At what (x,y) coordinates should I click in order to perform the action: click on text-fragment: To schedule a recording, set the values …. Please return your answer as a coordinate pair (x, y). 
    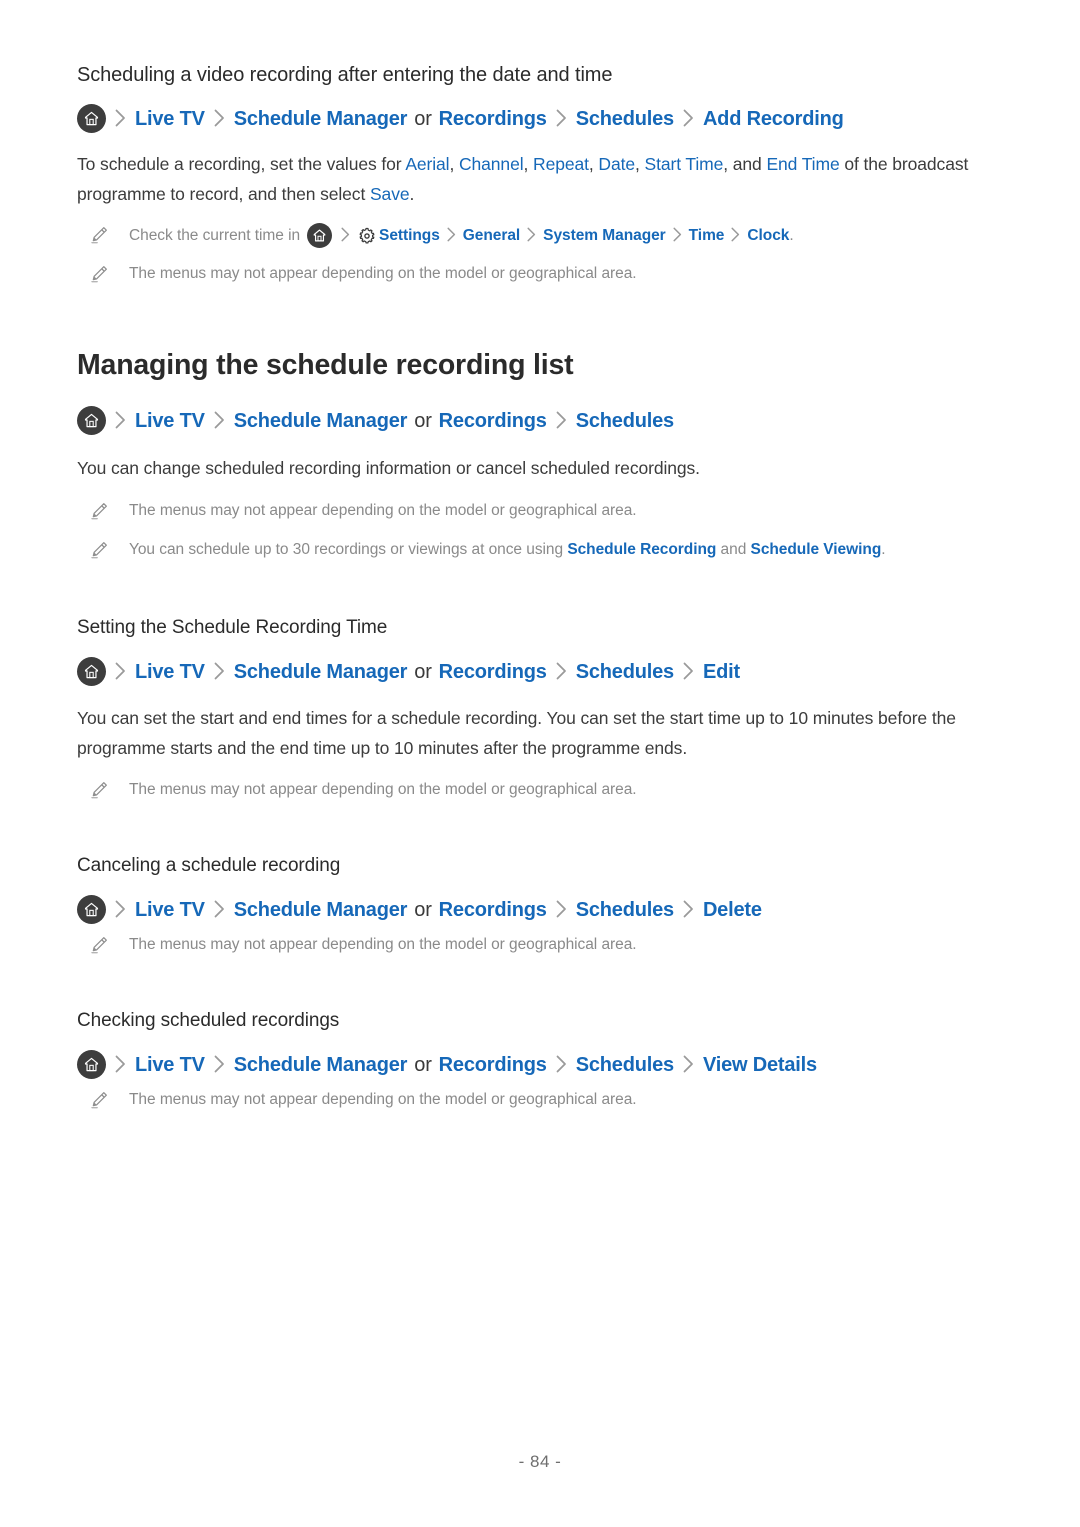
    Looking at the image, I should click on (241, 164).